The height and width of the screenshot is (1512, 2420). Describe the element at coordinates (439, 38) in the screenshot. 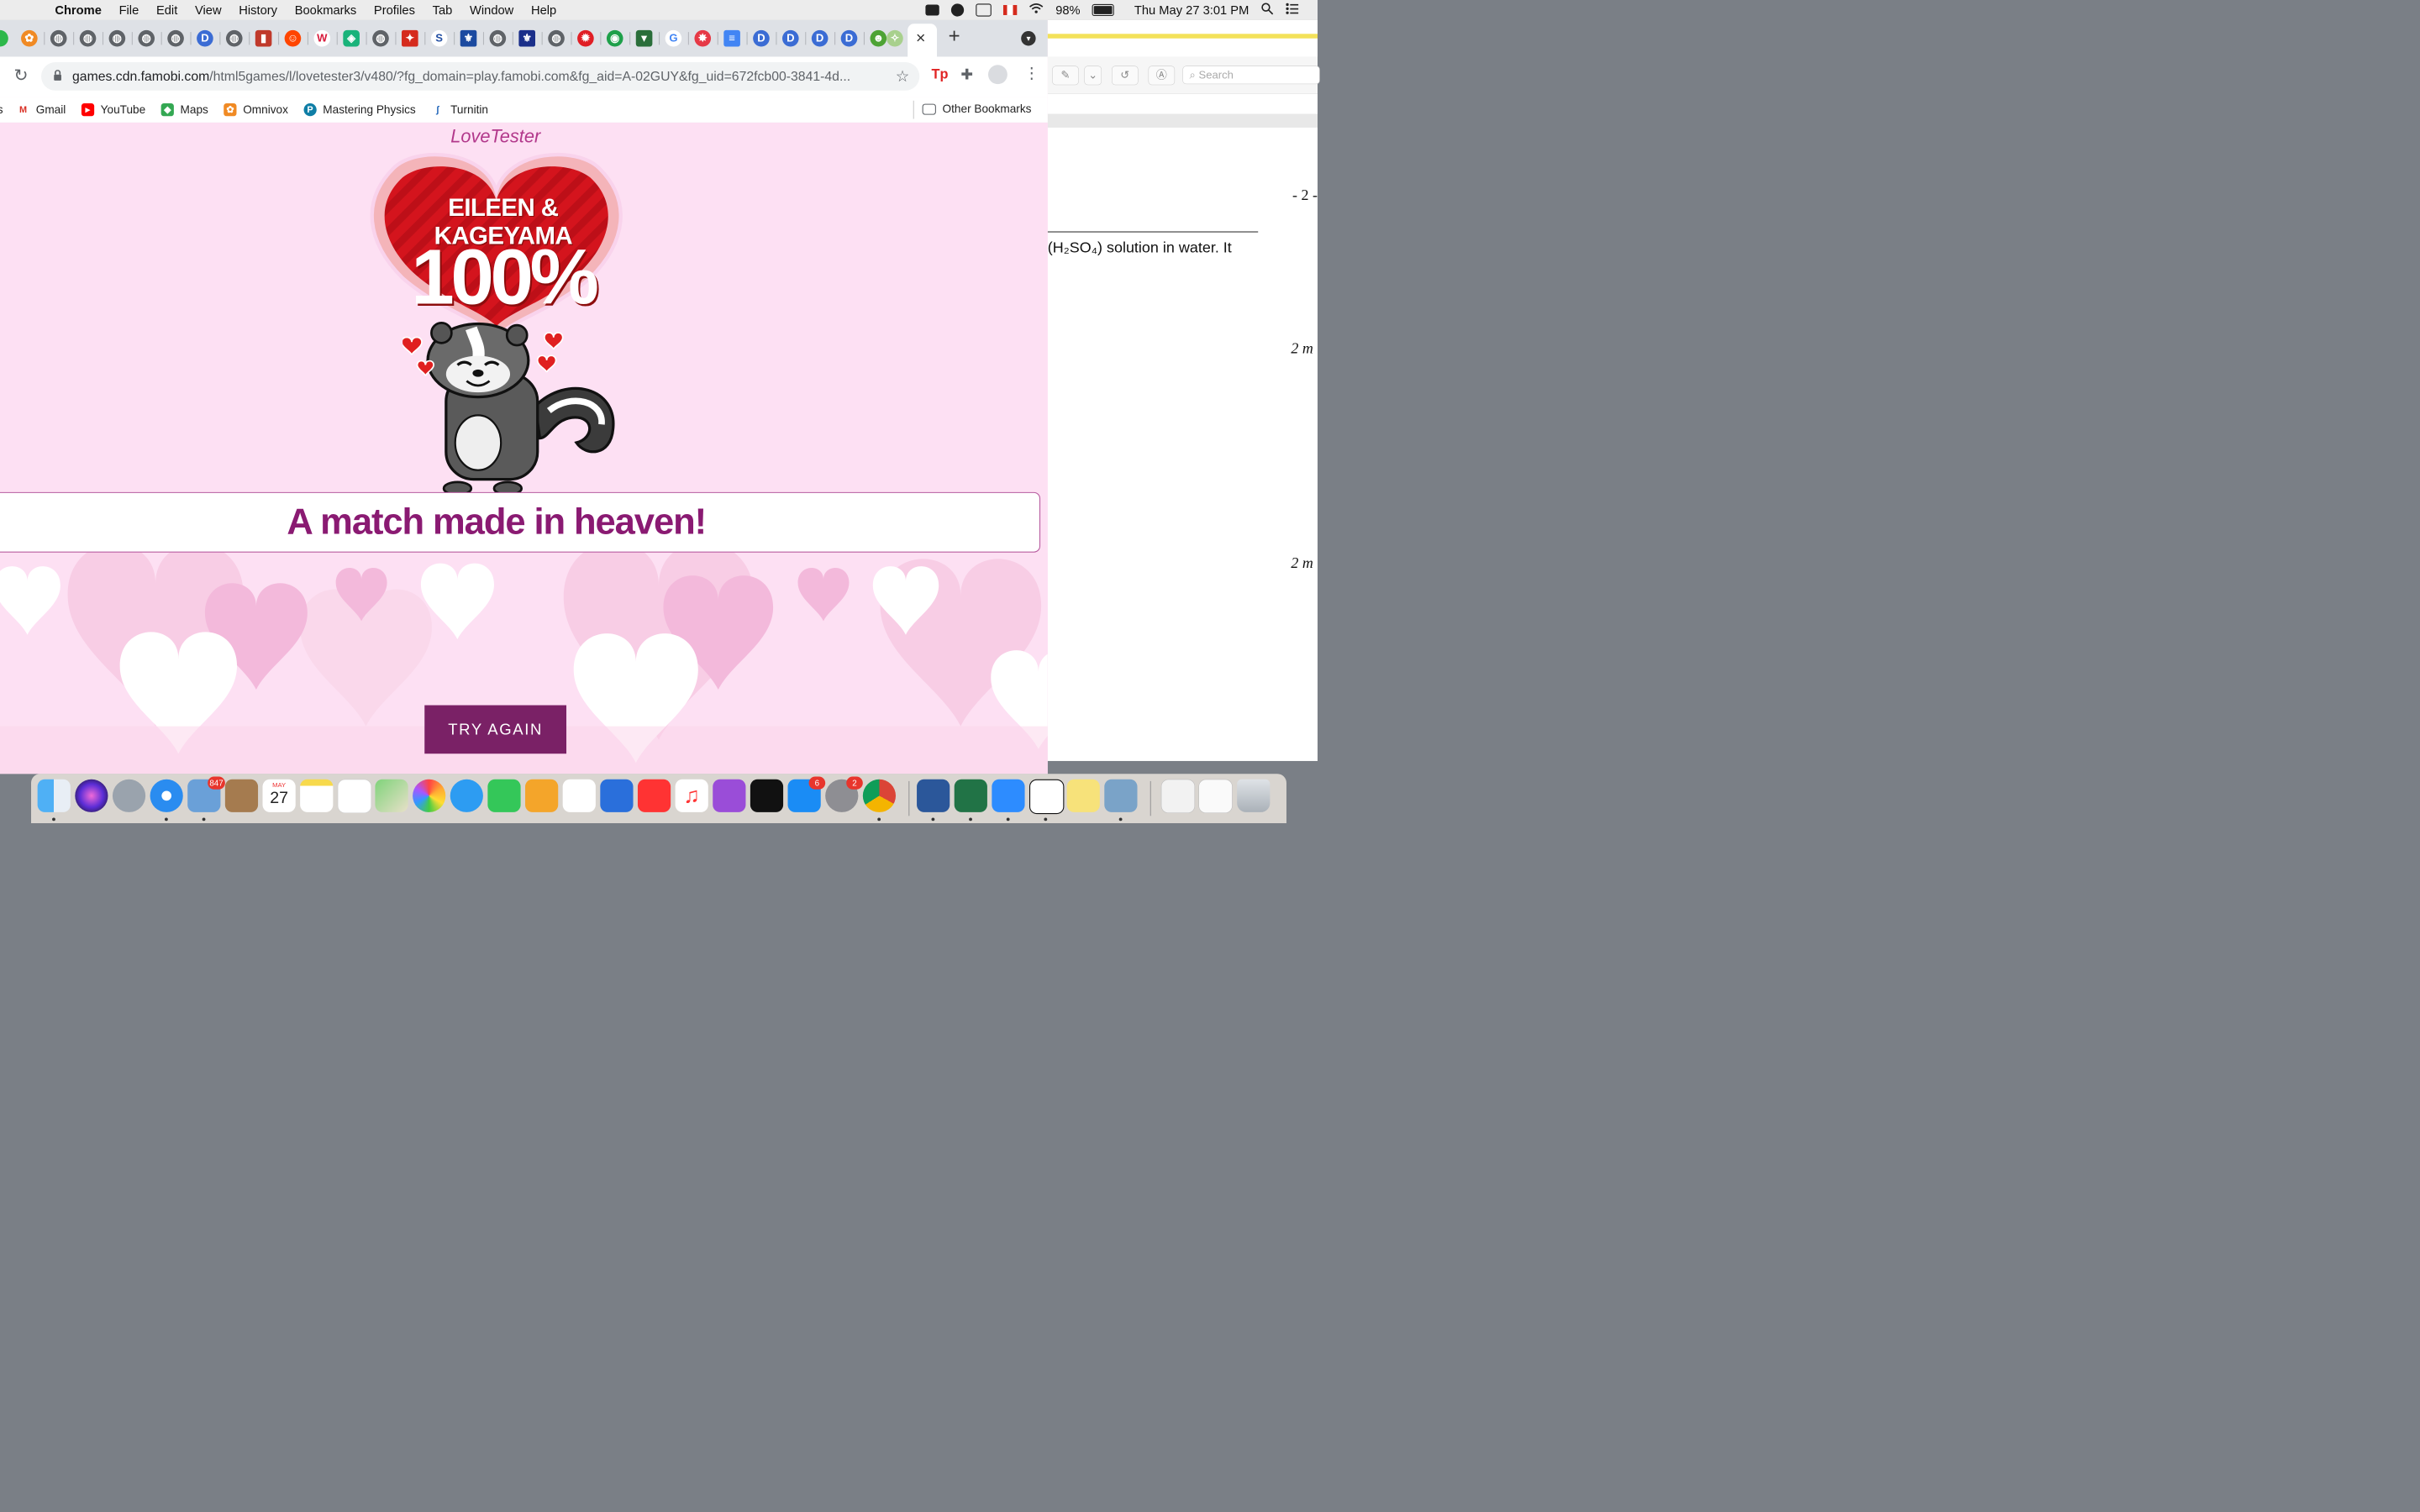

I see `tab-s-icon: S` at that location.